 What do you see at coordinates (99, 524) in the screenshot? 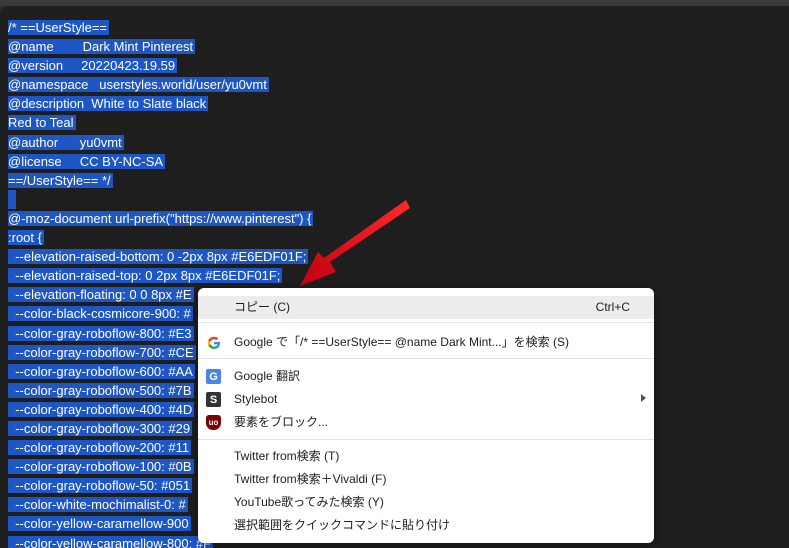
I see `selected-code-text: --color-yellow-caramellow-900` at bounding box center [99, 524].